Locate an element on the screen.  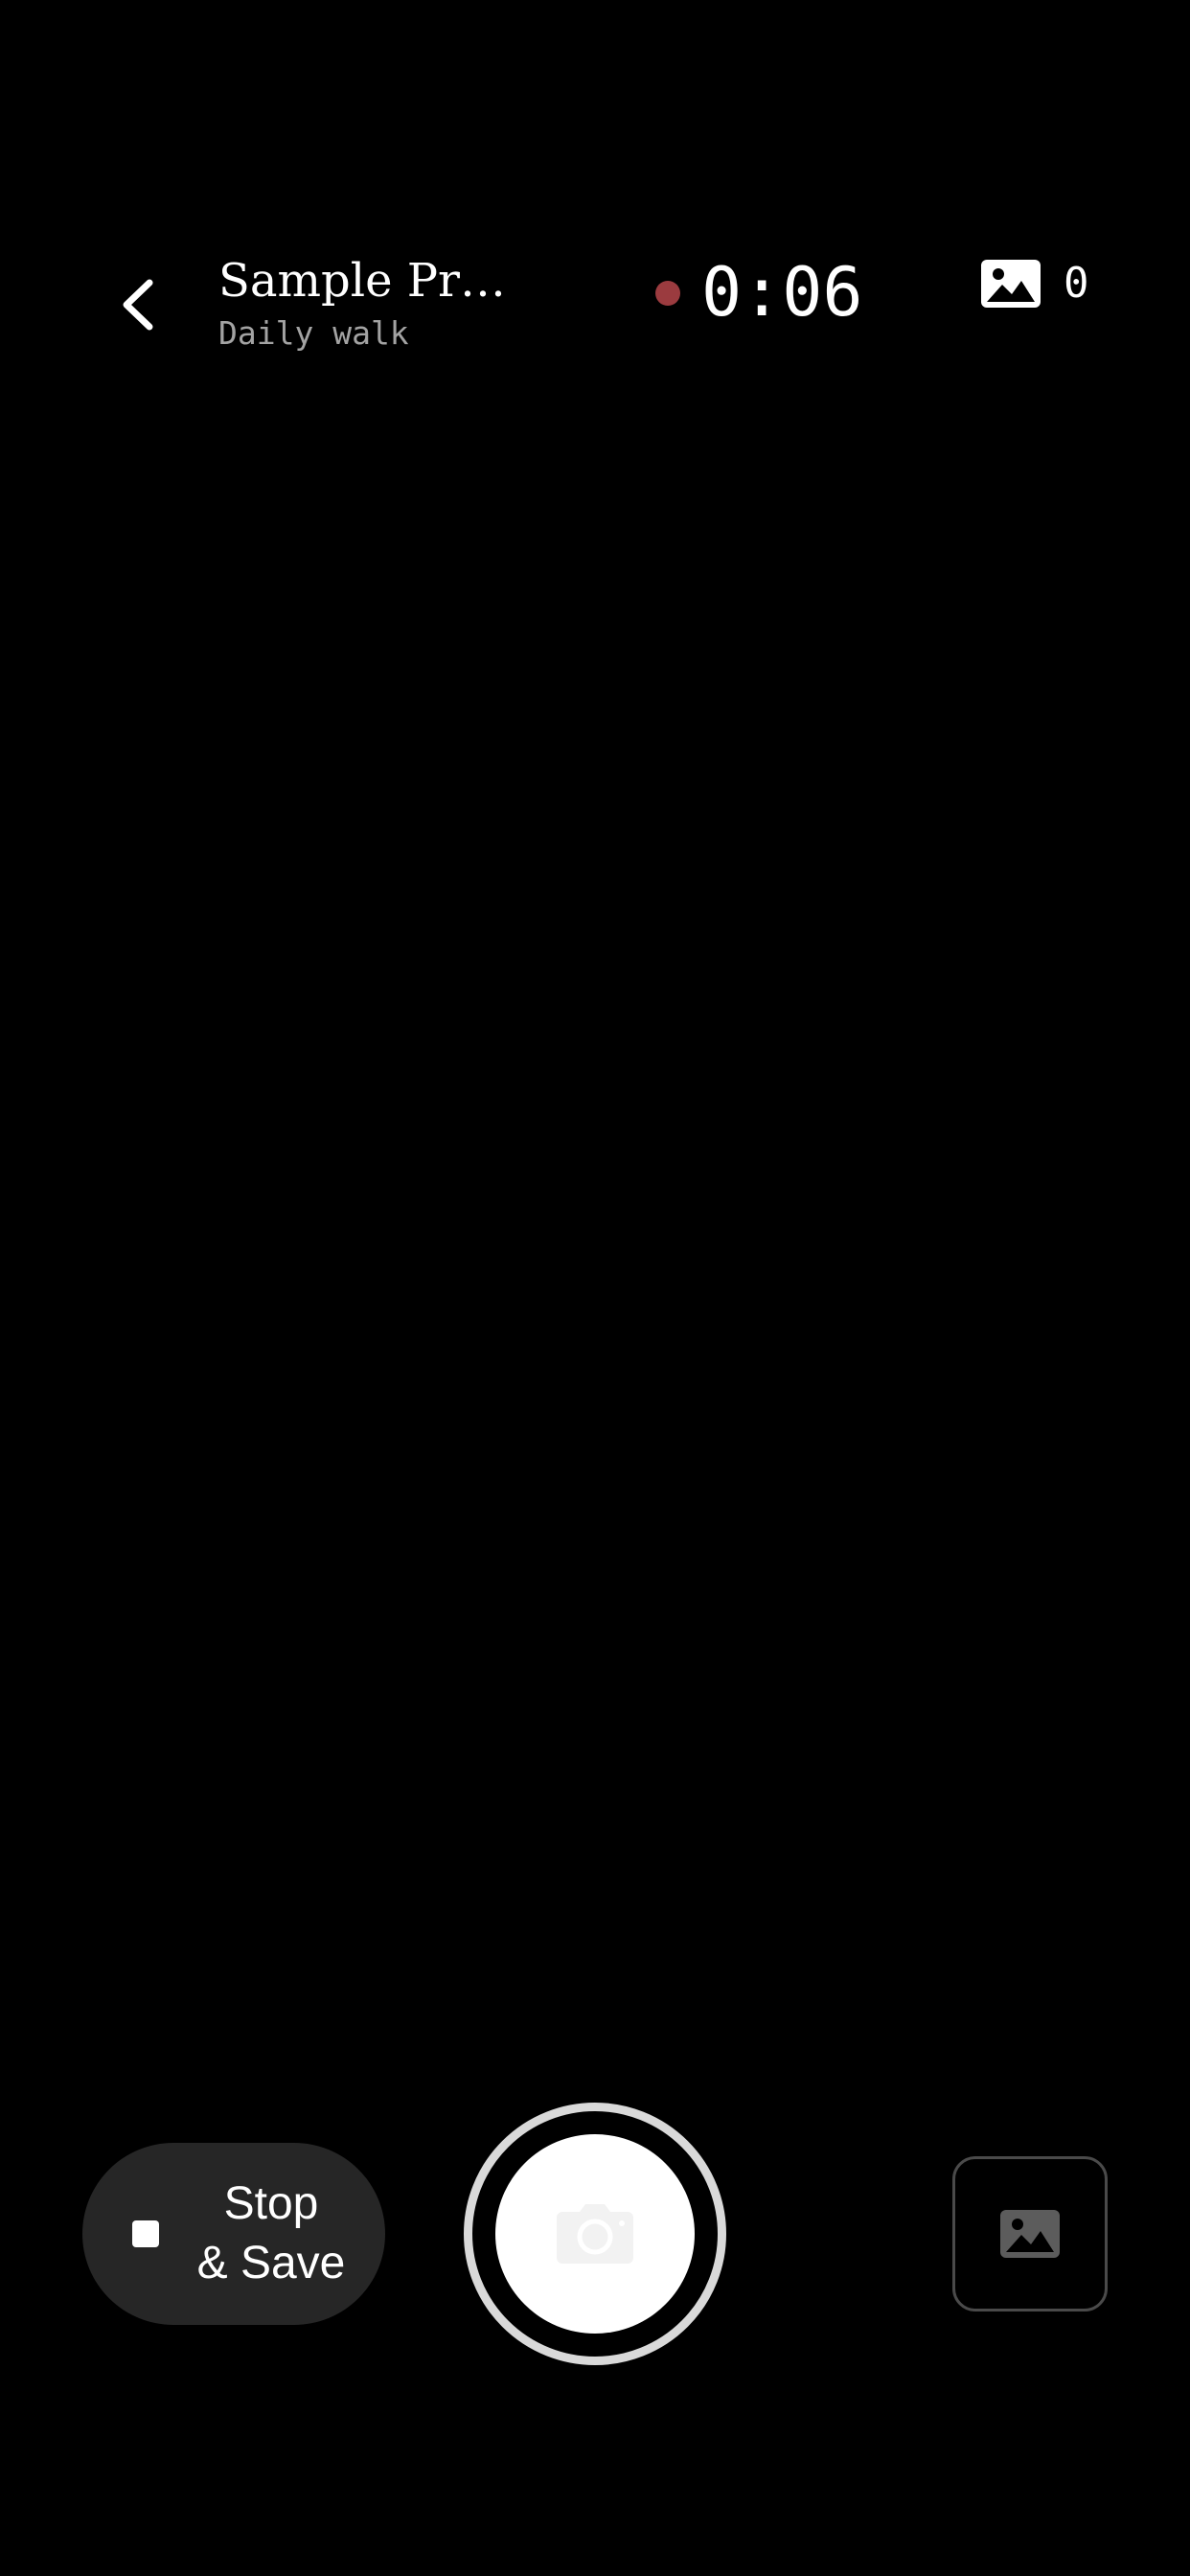
photo-count-value: 0 is located at coordinates (1076, 283).